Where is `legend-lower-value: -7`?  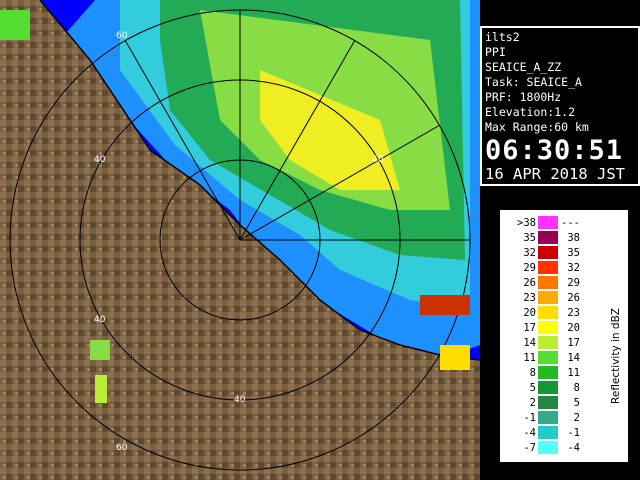
legend-lower-value: -7 is located at coordinates (529, 448).